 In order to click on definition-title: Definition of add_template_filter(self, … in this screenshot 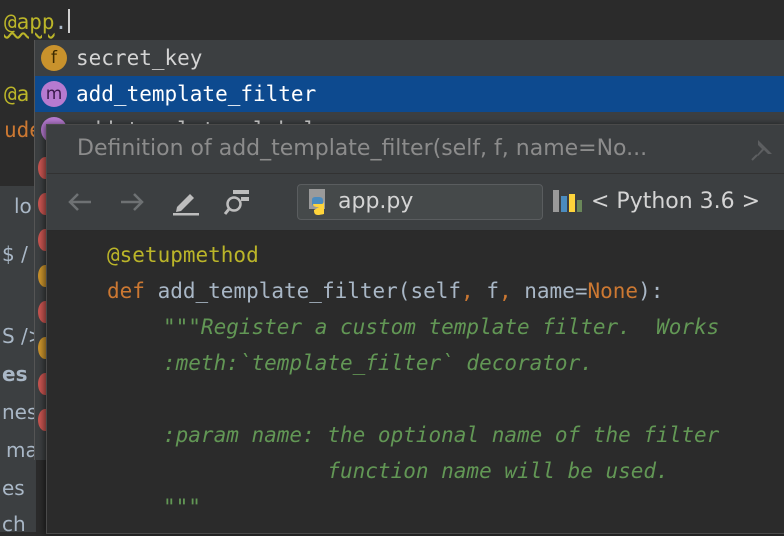, I will do `click(362, 148)`.